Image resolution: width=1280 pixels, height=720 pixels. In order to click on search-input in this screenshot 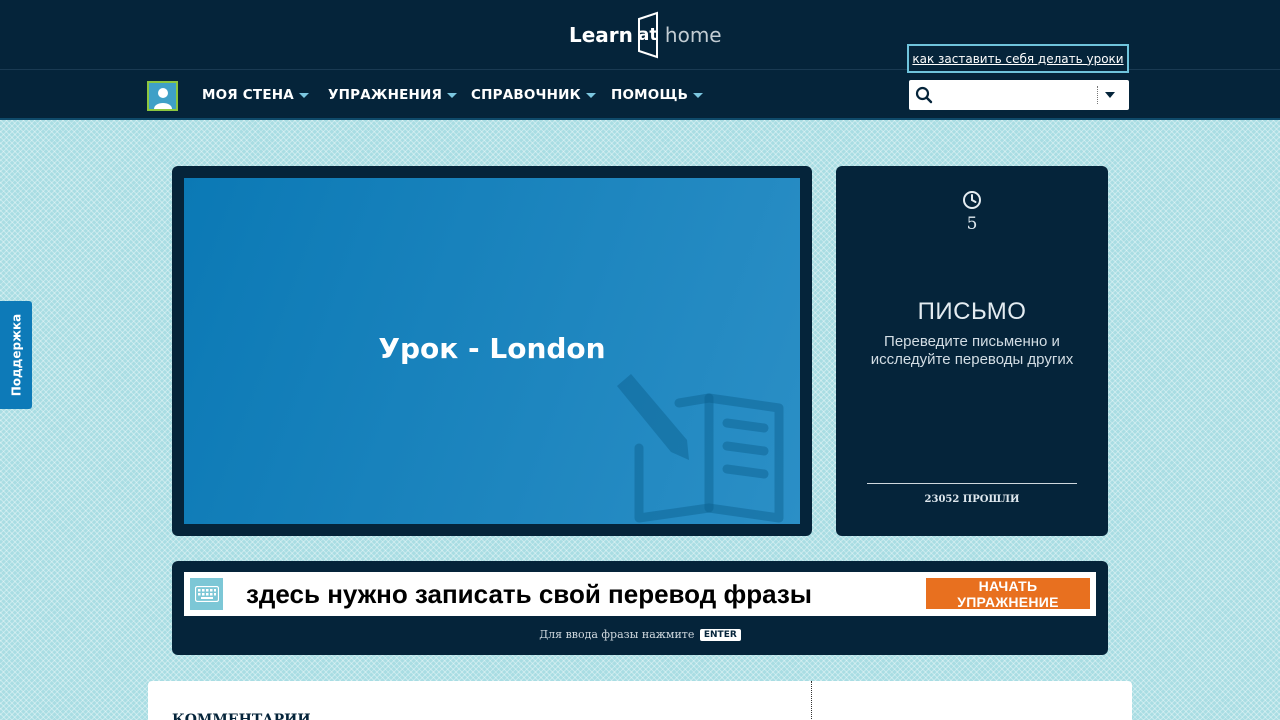, I will do `click(1019, 95)`.